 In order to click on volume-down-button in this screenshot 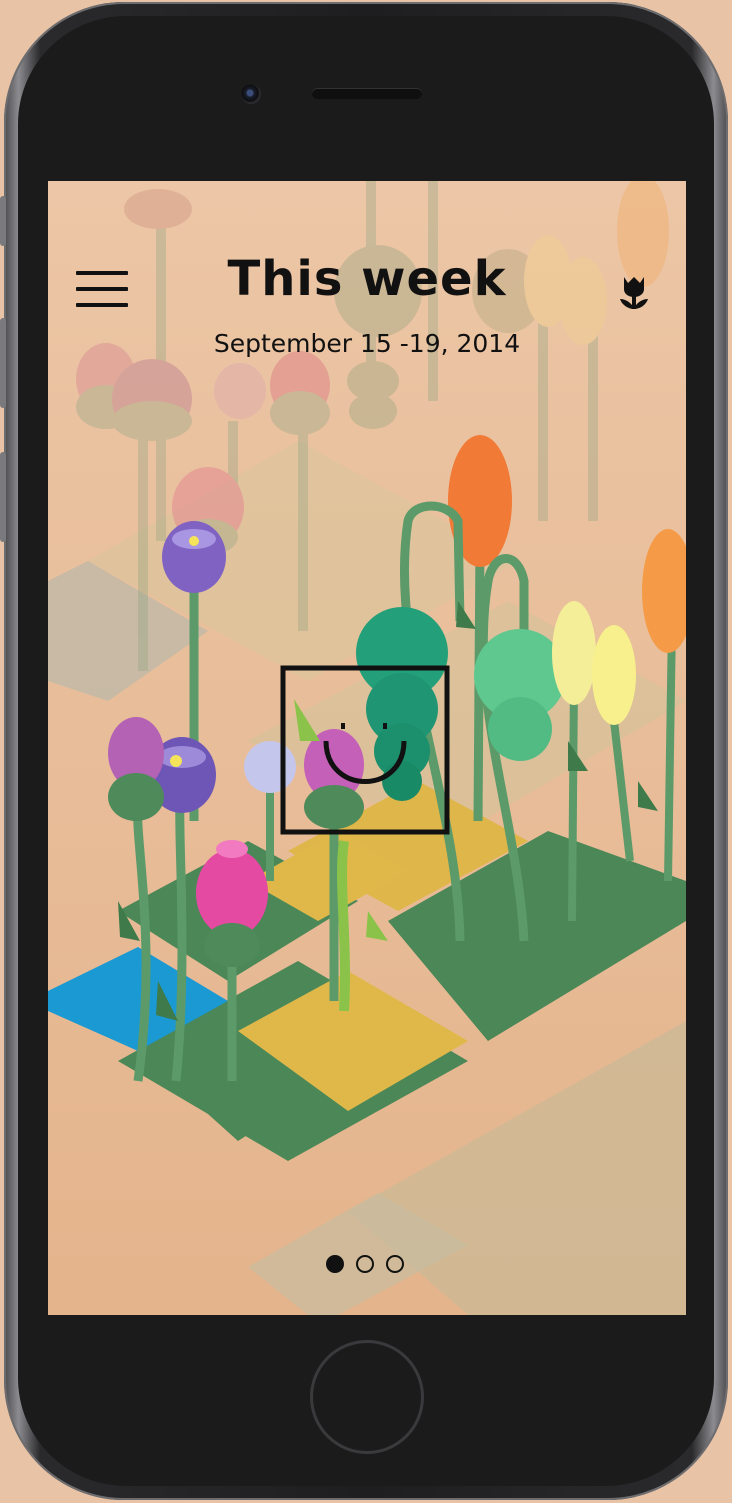, I will do `click(3, 497)`.